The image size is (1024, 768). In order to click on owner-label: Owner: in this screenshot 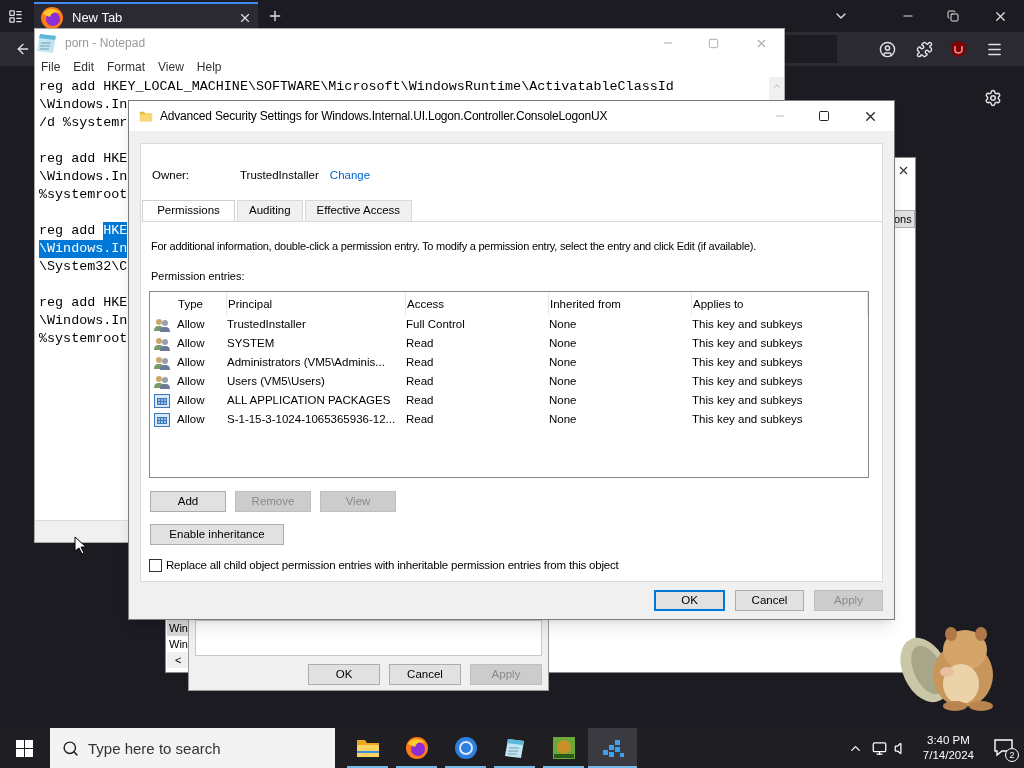, I will do `click(171, 176)`.